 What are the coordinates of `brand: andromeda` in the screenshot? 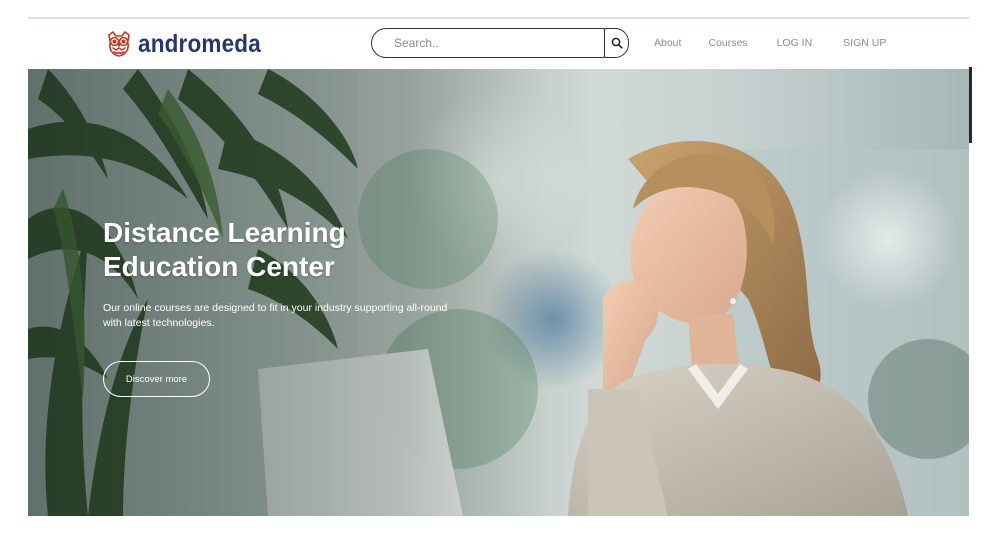 It's located at (189, 44).